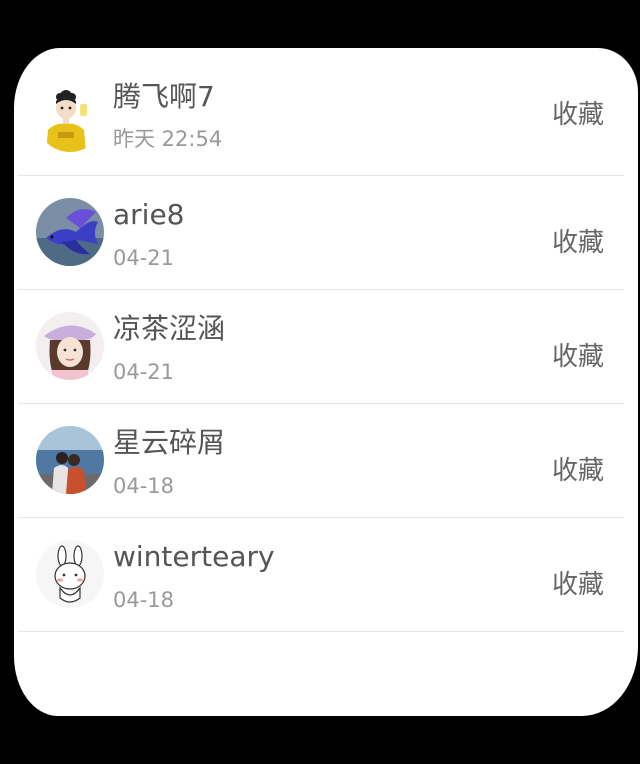 The width and height of the screenshot is (640, 764). Describe the element at coordinates (169, 328) in the screenshot. I see `contact-name: 凉茶涩涵` at that location.